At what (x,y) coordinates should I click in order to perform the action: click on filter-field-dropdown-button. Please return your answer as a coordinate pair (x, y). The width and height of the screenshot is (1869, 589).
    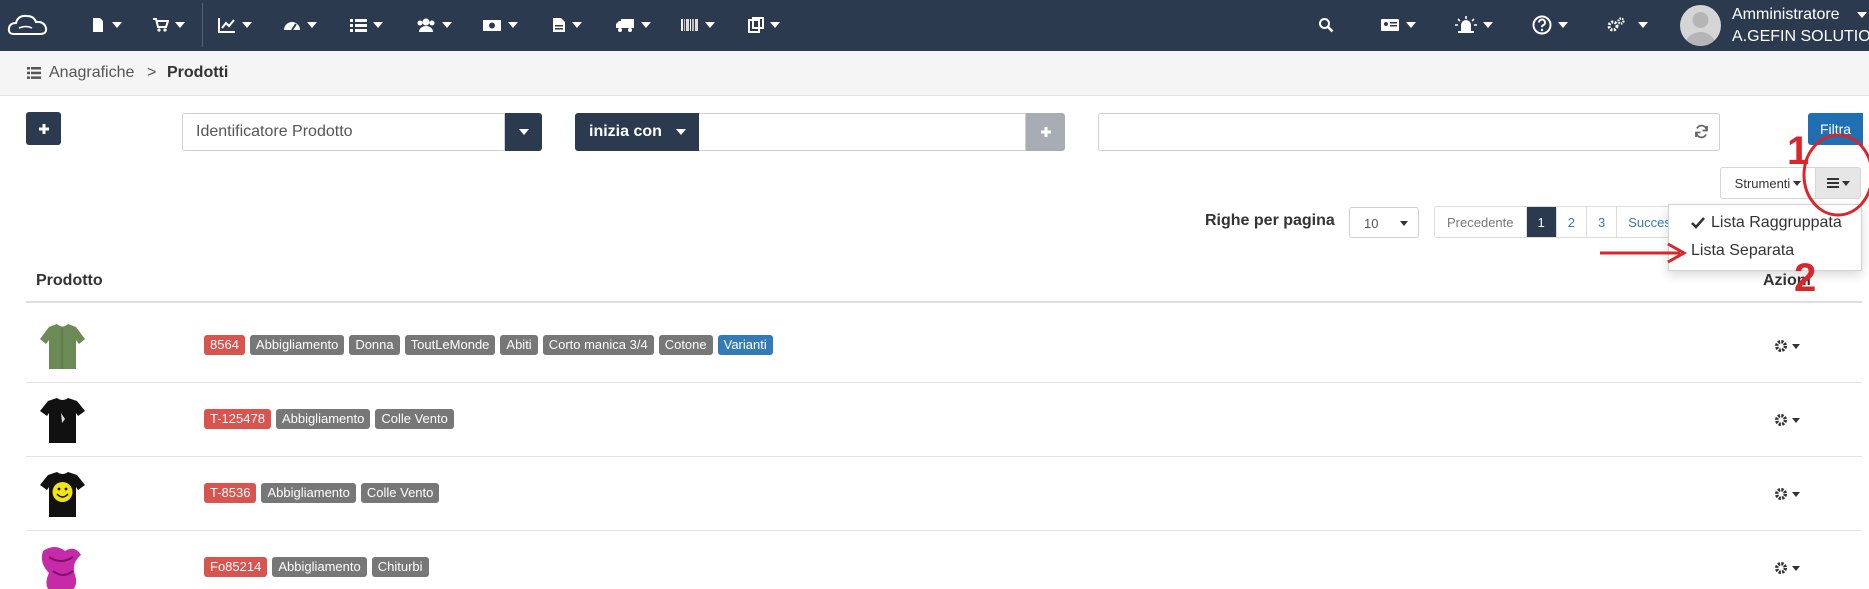
    Looking at the image, I should click on (523, 132).